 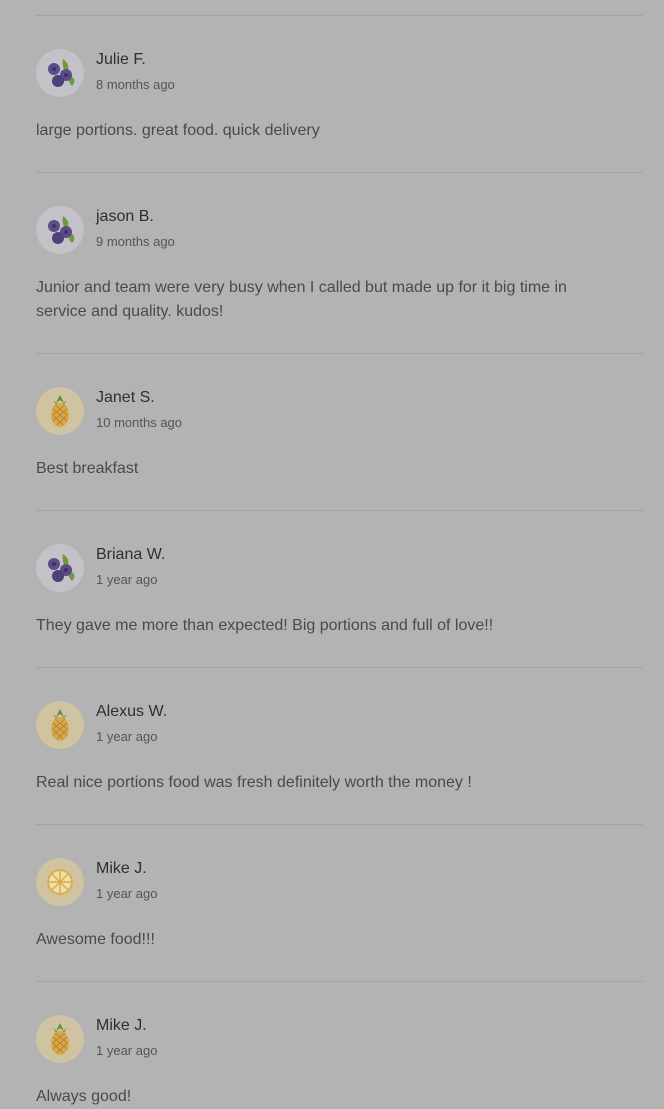 What do you see at coordinates (95, 939) in the screenshot?
I see `review-text: Awesome food!!!` at bounding box center [95, 939].